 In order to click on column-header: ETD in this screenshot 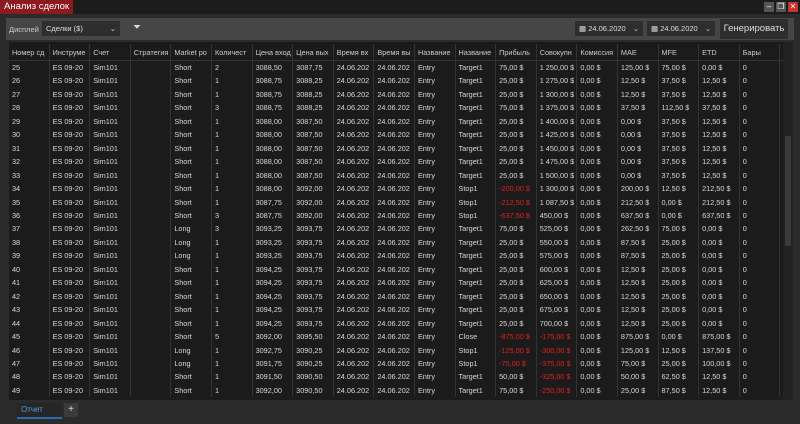, I will do `click(719, 52)`.